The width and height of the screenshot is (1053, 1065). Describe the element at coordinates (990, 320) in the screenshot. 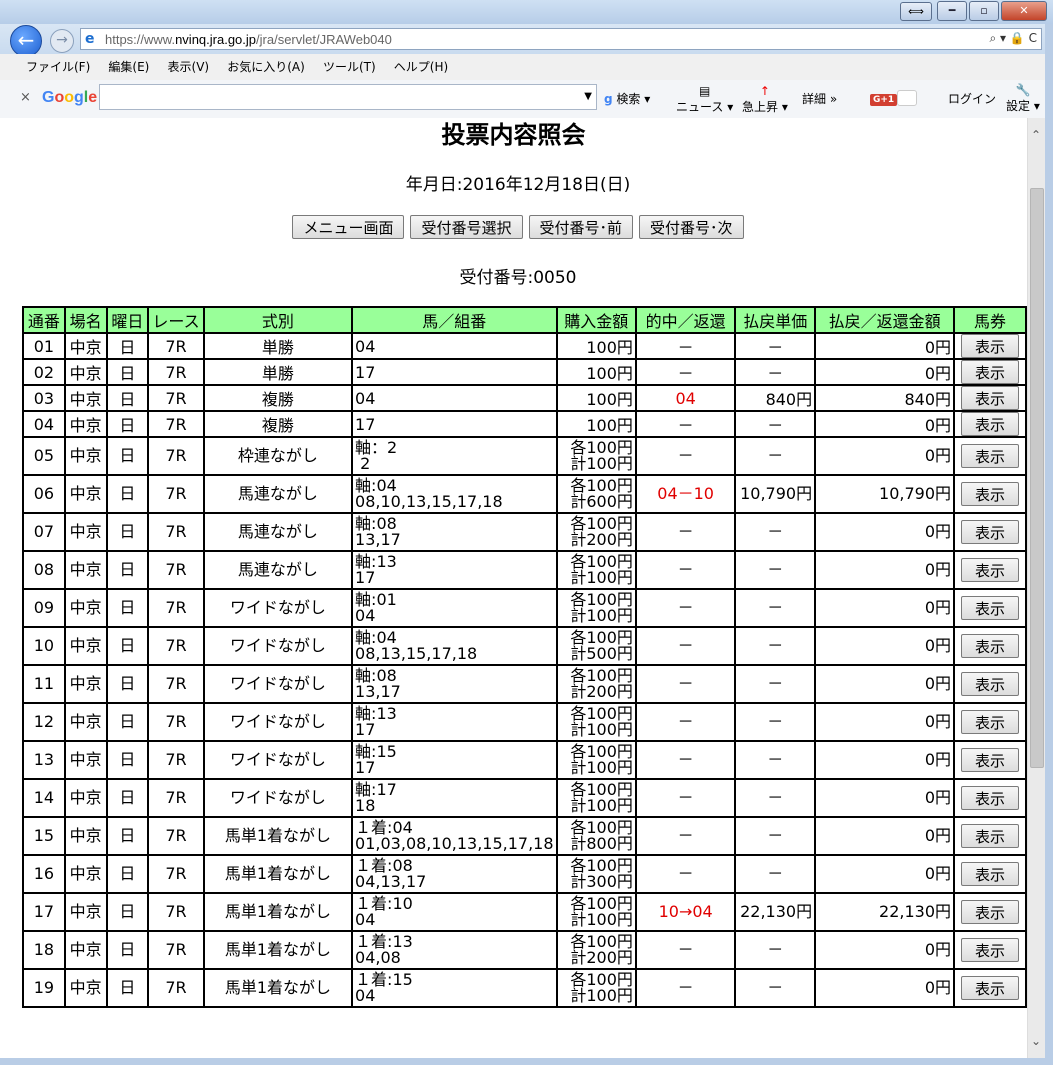

I see `header-ticket: 馬券` at that location.